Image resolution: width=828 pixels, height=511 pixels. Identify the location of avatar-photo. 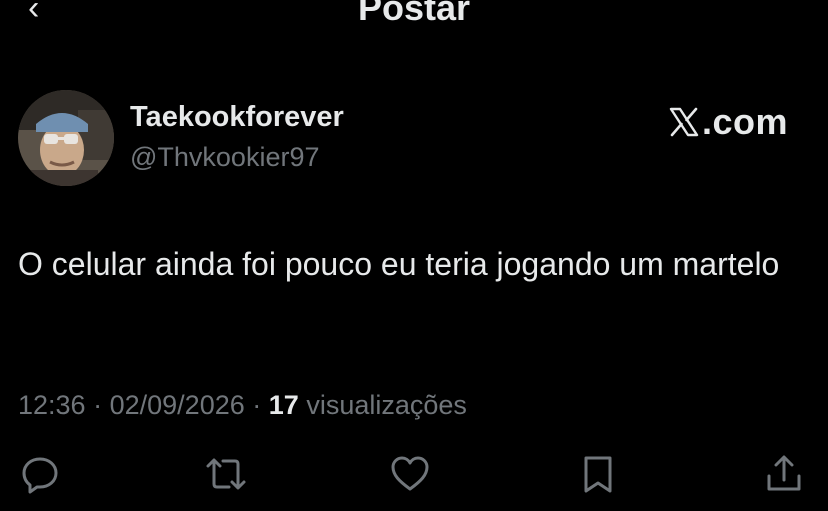
(66, 138).